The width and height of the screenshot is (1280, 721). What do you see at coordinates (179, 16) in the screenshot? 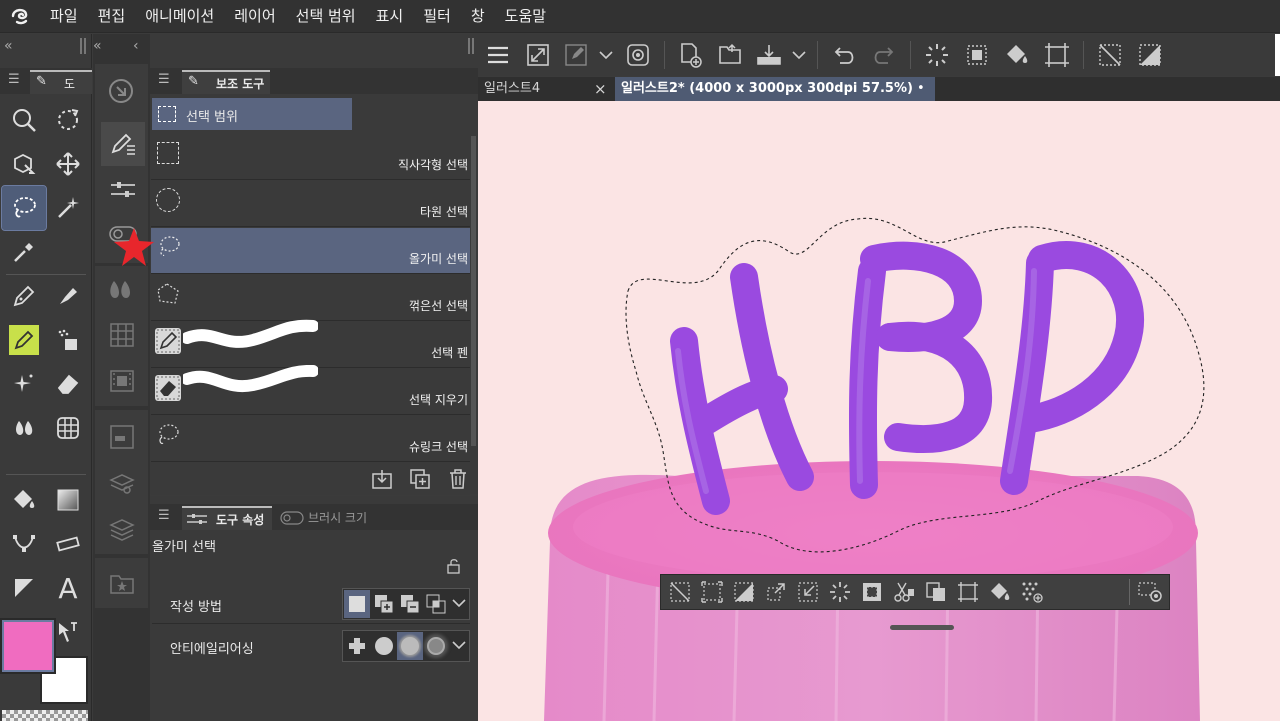
I see `menu-animation: 애니메이션` at bounding box center [179, 16].